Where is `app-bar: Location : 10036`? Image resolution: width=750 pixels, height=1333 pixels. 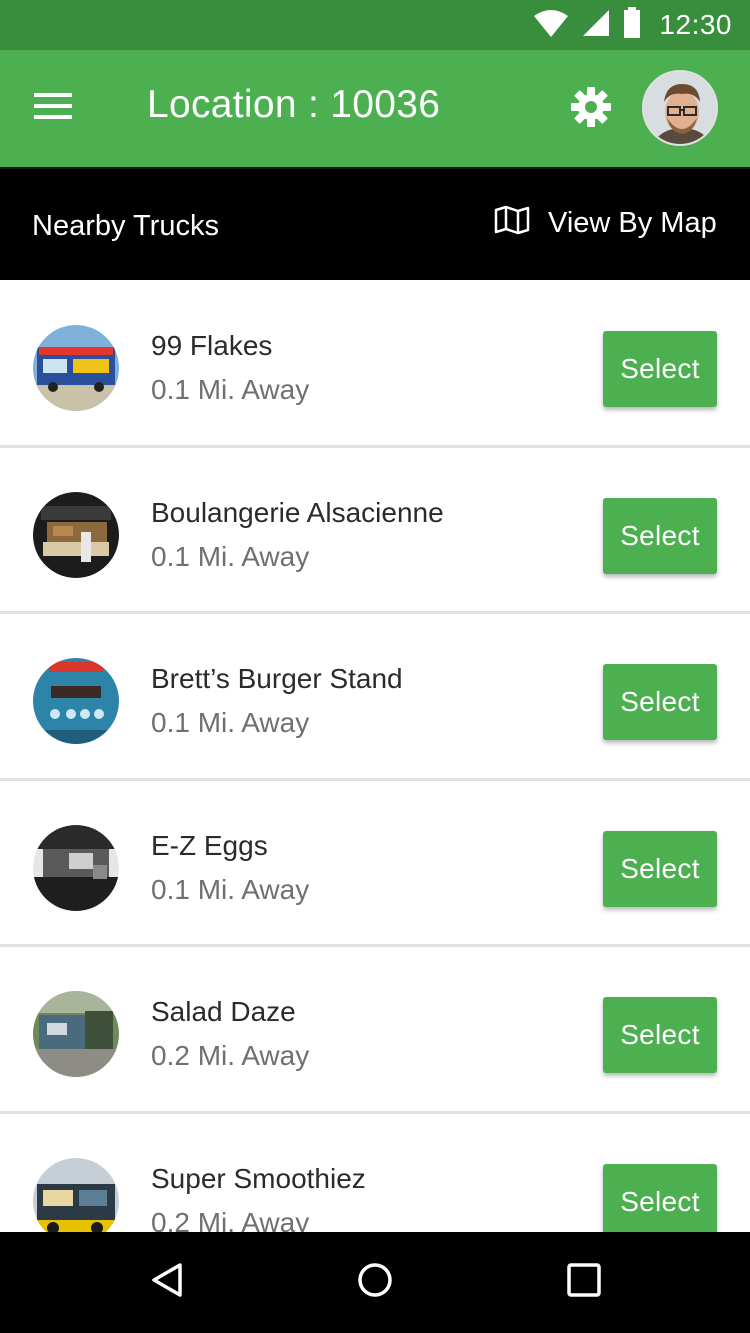 app-bar: Location : 10036 is located at coordinates (375, 108).